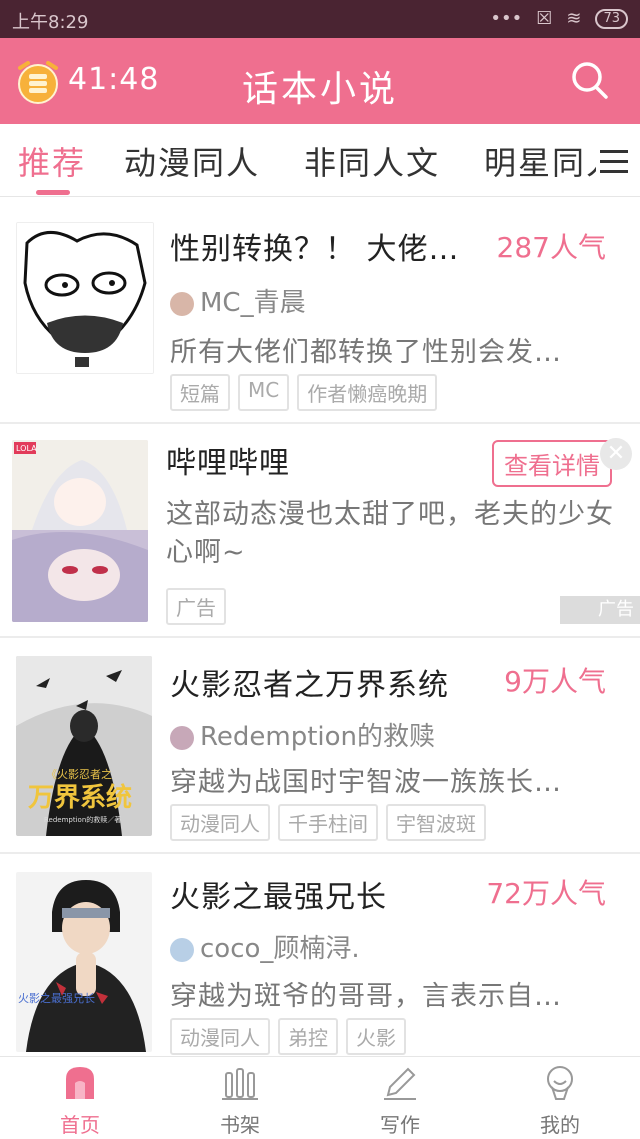 The height and width of the screenshot is (1139, 640). I want to click on tab-anime-fanfic: 动漫同人, so click(192, 161).